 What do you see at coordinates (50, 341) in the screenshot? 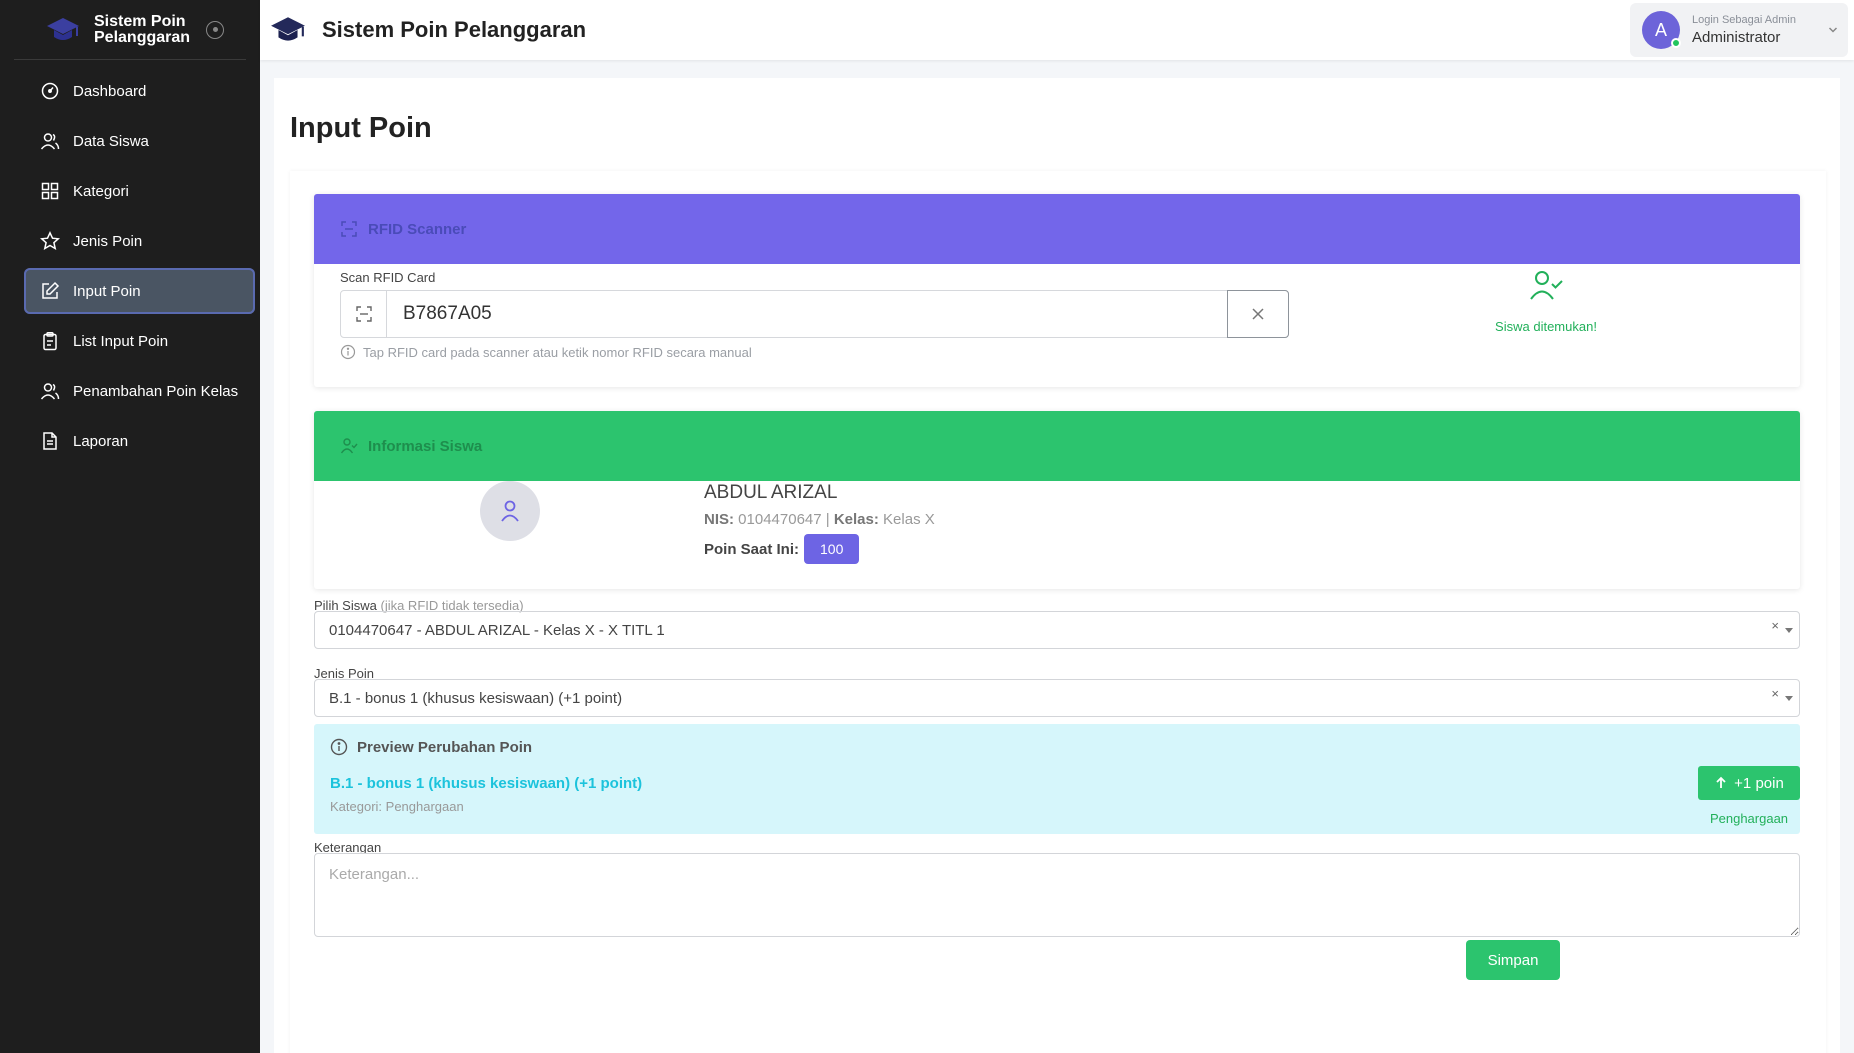
I see `clipboard-icon` at bounding box center [50, 341].